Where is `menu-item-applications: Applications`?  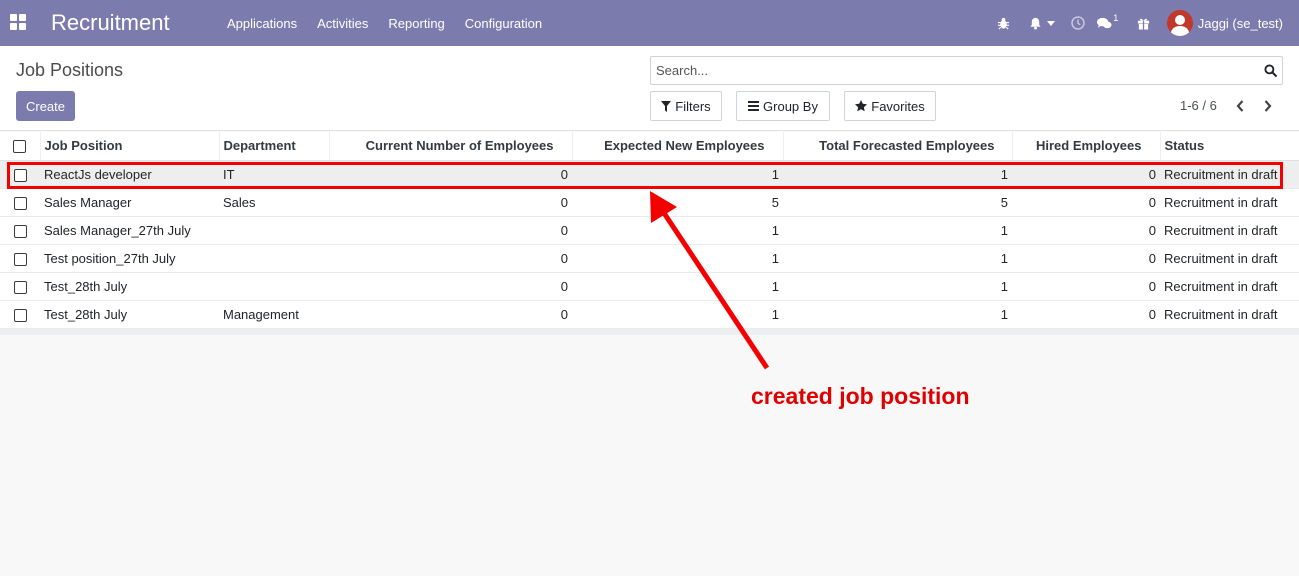 menu-item-applications: Applications is located at coordinates (262, 23).